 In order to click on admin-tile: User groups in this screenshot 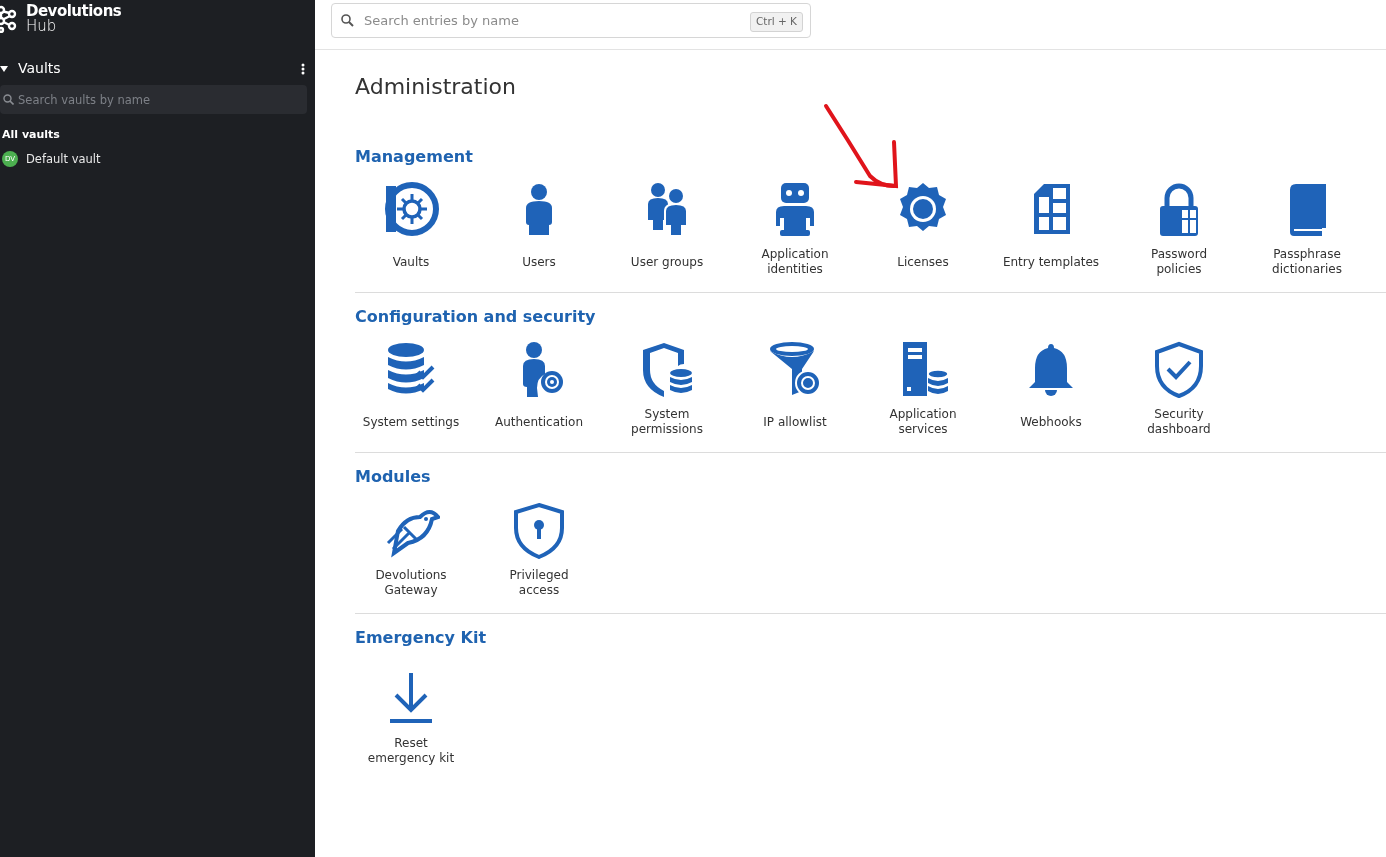, I will do `click(667, 229)`.